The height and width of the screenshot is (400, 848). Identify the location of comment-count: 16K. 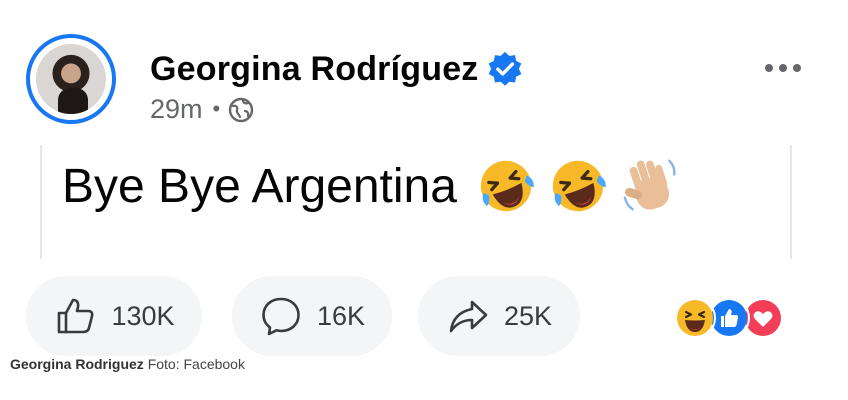
(341, 315).